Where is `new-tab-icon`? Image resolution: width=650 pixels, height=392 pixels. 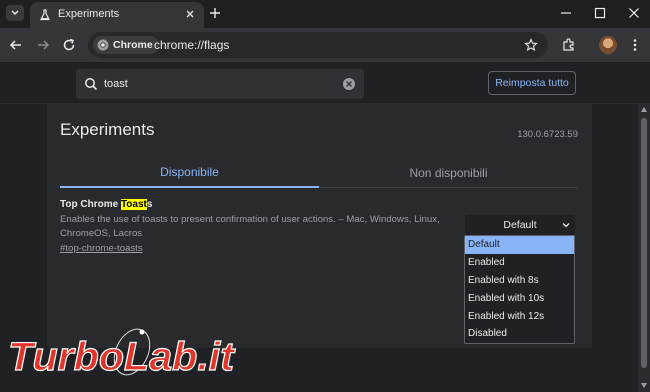 new-tab-icon is located at coordinates (215, 13).